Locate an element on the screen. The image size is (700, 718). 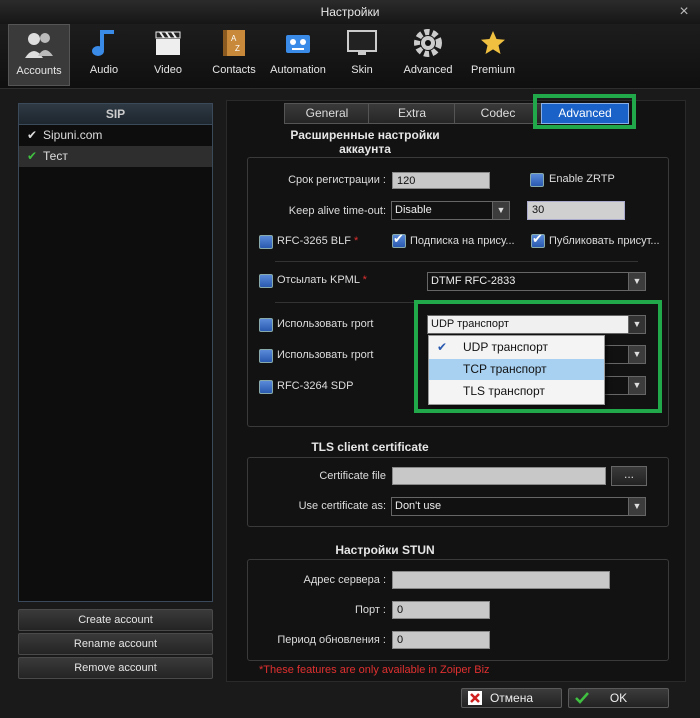
rport1-checkbox is located at coordinates (266, 325).